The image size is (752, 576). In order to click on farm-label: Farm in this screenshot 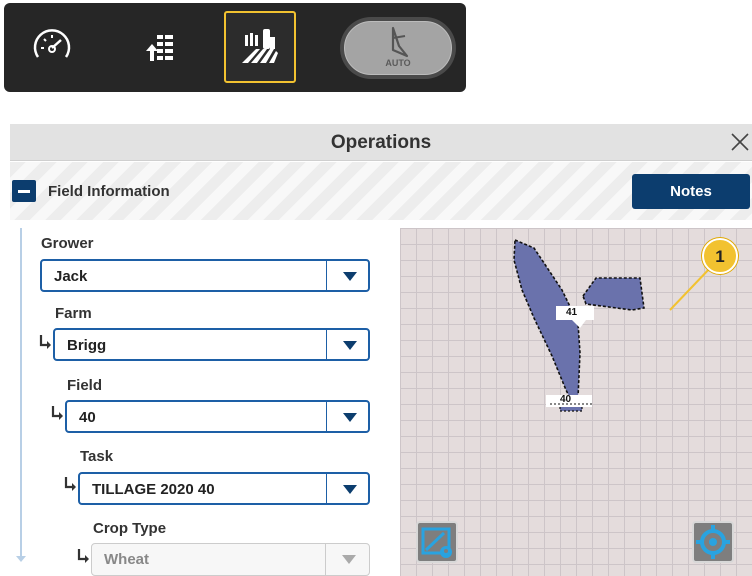, I will do `click(73, 313)`.